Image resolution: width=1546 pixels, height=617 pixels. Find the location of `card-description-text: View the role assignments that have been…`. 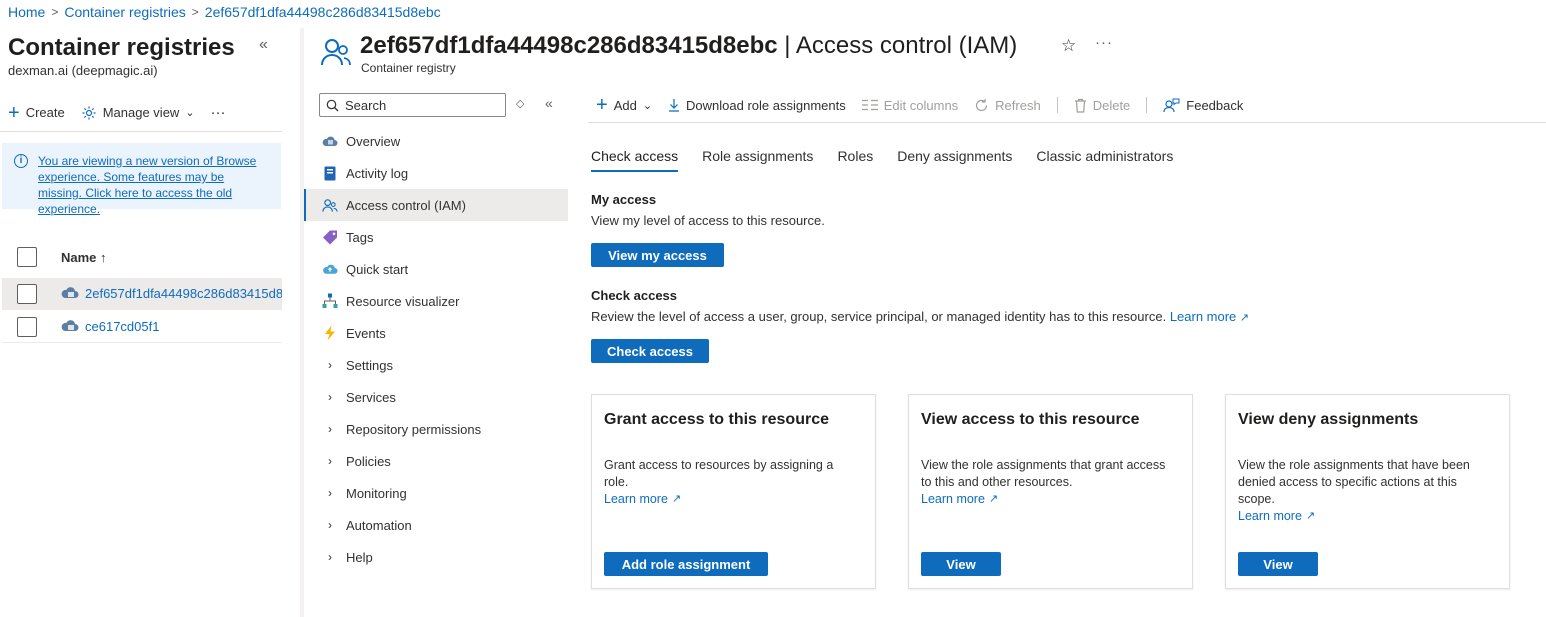

card-description-text: View the role assignments that have been… is located at coordinates (1354, 482).